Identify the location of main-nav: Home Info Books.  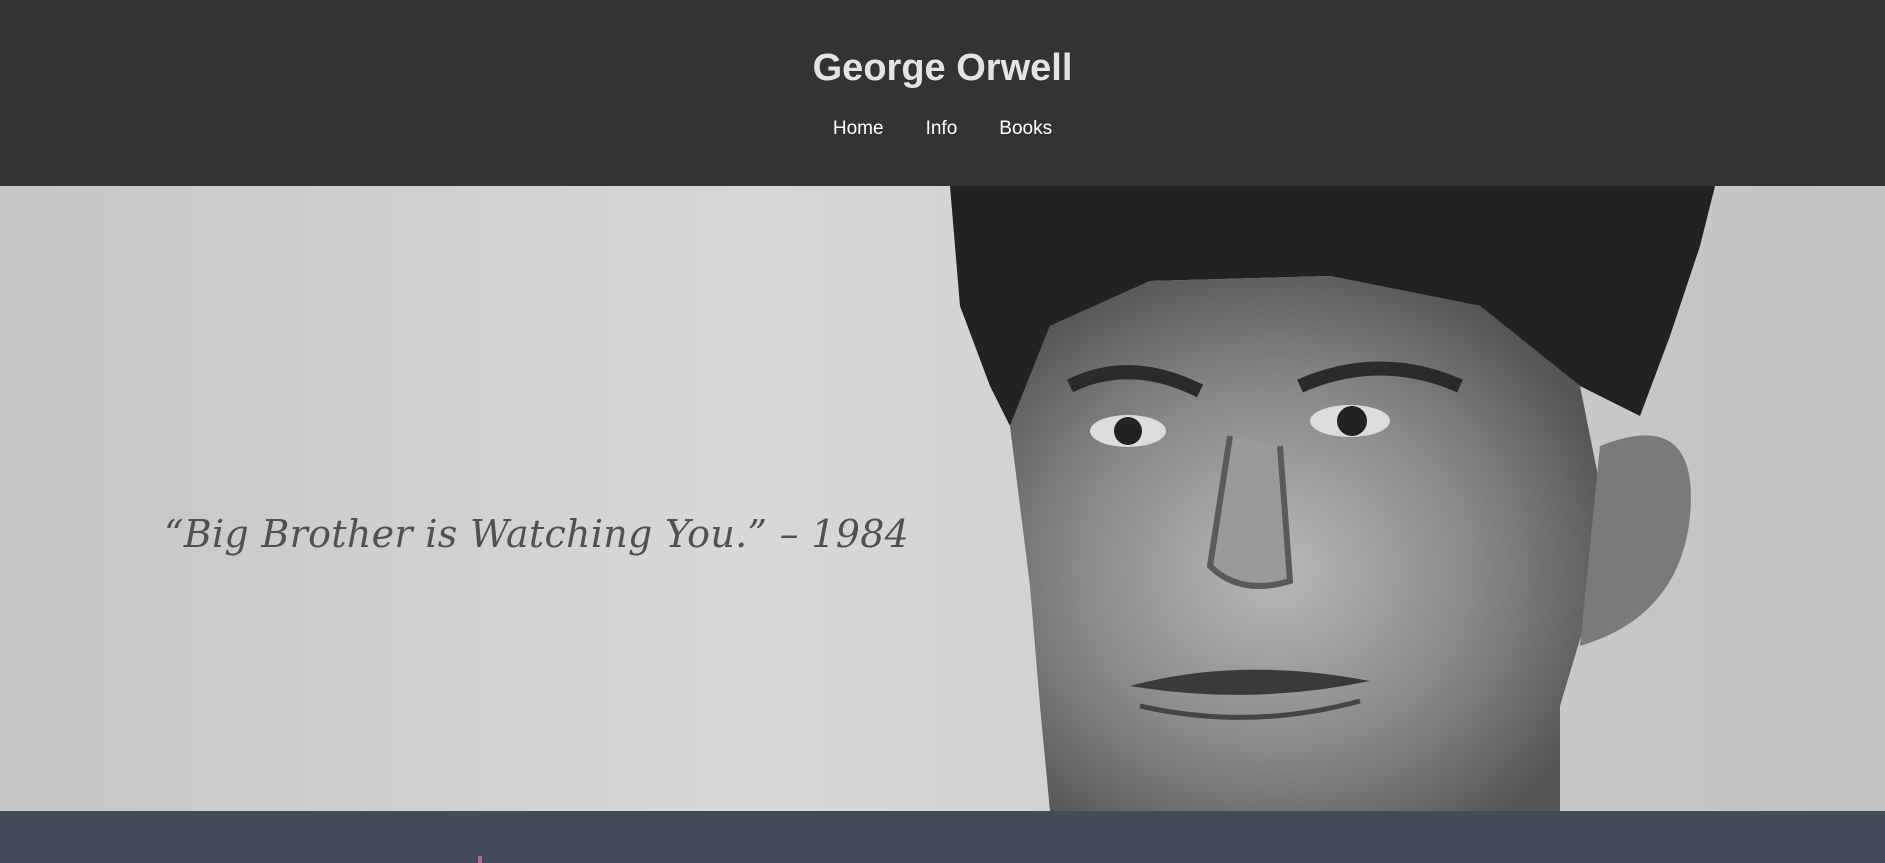
(942, 129).